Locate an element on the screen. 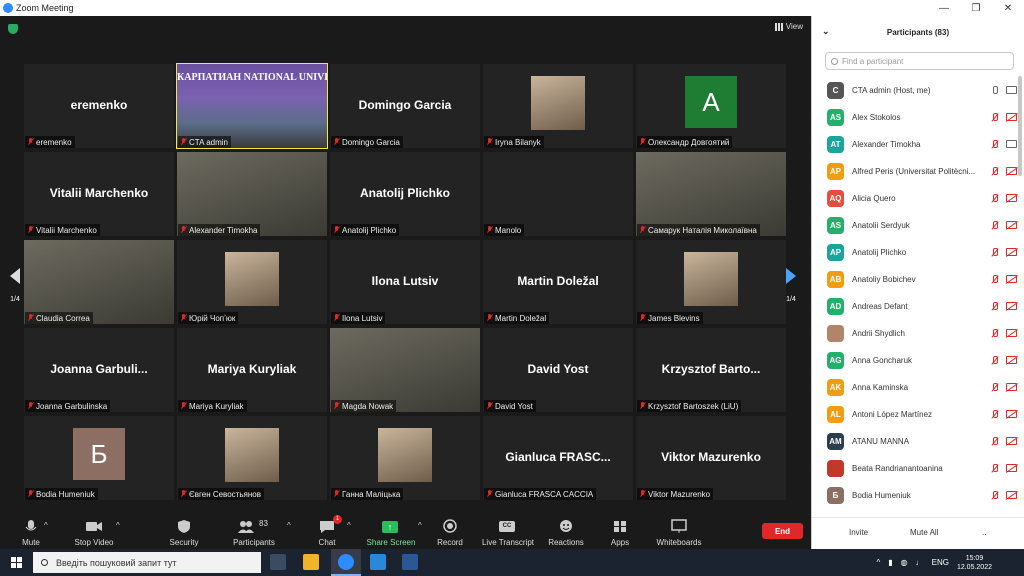 Image resolution: width=1024 pixels, height=576 pixels. view-button: View is located at coordinates (788, 26).